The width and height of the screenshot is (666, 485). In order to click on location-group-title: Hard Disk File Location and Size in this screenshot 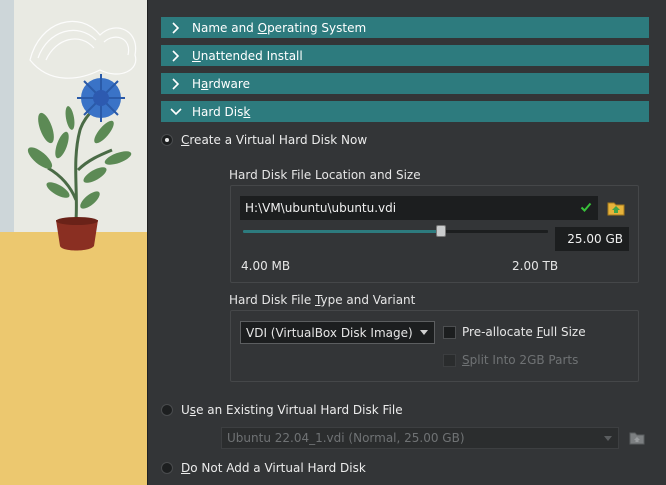, I will do `click(325, 175)`.